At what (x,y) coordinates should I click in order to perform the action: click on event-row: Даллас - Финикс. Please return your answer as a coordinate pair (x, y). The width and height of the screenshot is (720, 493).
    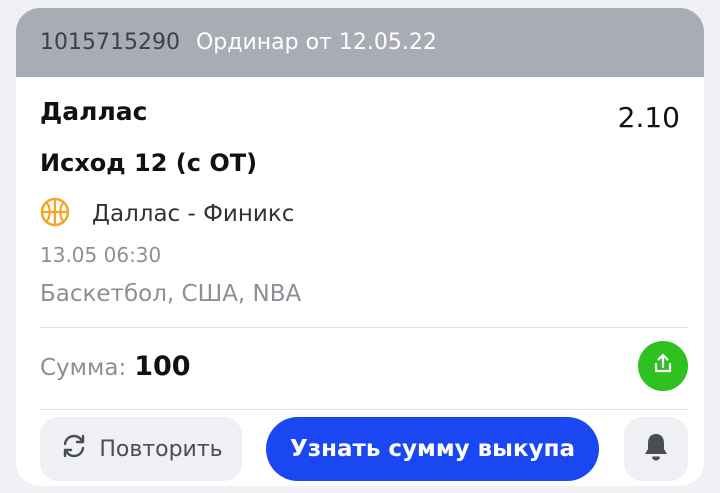
    Looking at the image, I should click on (167, 214).